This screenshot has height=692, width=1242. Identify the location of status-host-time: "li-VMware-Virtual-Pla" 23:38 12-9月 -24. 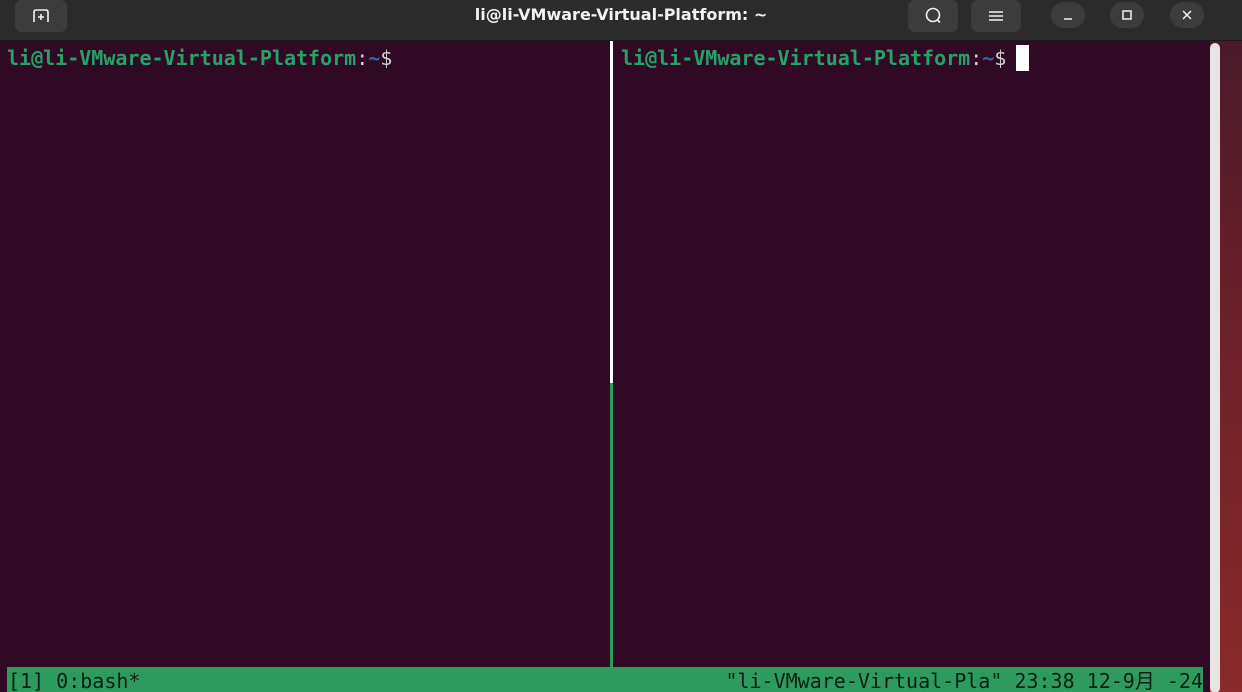
(964, 680).